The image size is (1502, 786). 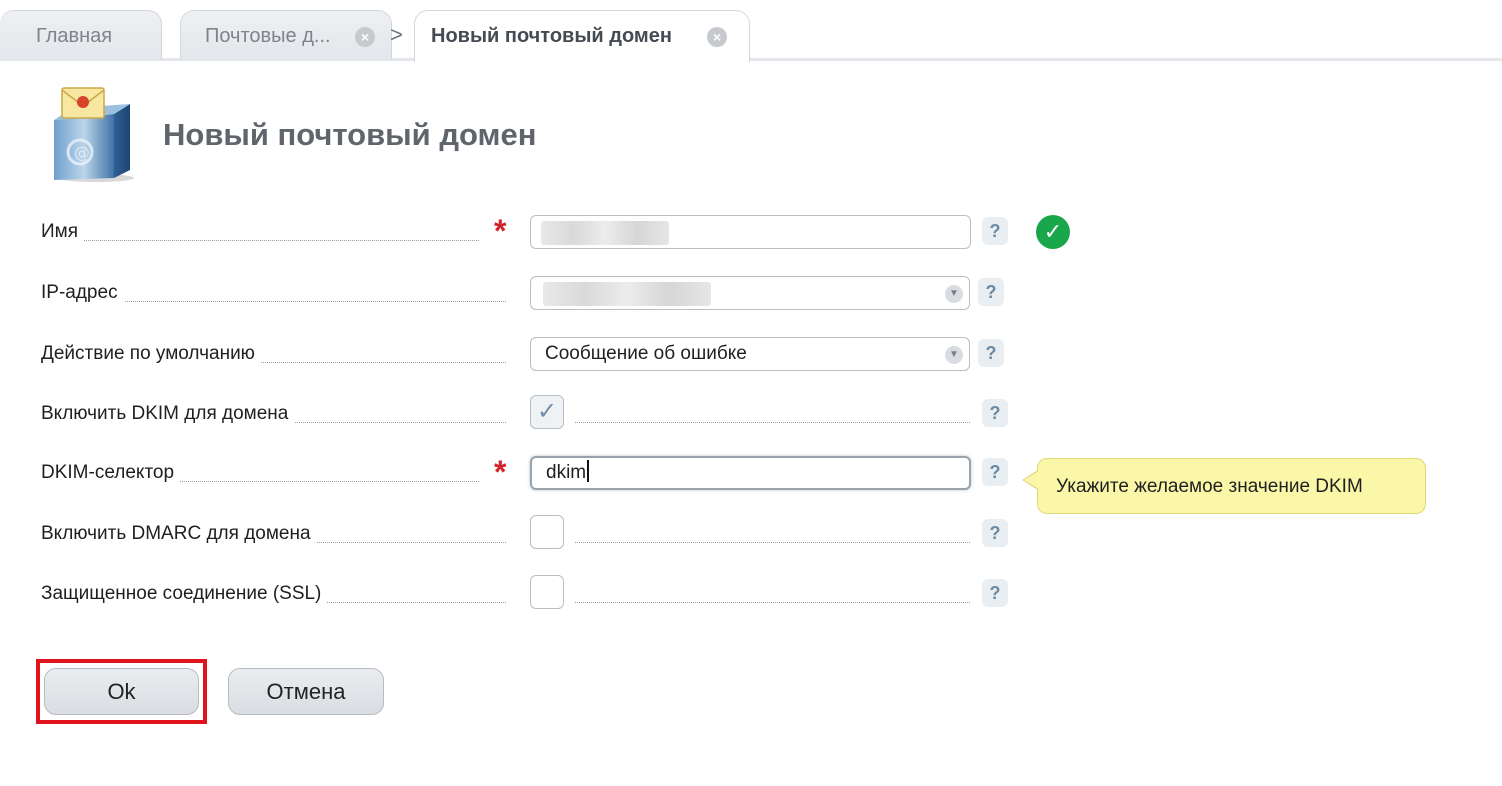 I want to click on ip-address-select: ▼, so click(x=750, y=293).